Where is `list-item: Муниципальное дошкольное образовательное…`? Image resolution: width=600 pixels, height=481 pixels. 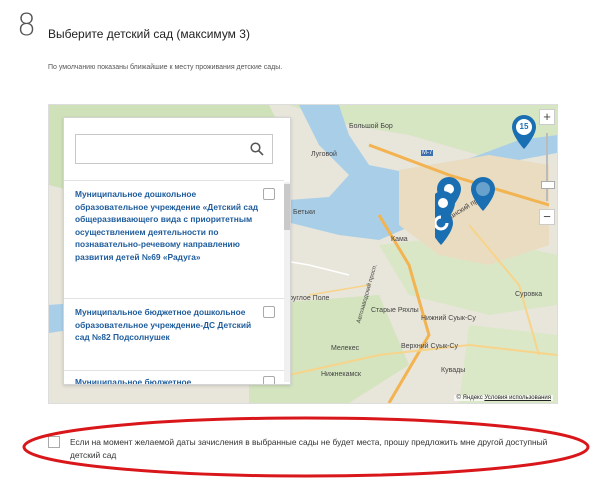 list-item: Муниципальное дошкольное образовательное… is located at coordinates (175, 225).